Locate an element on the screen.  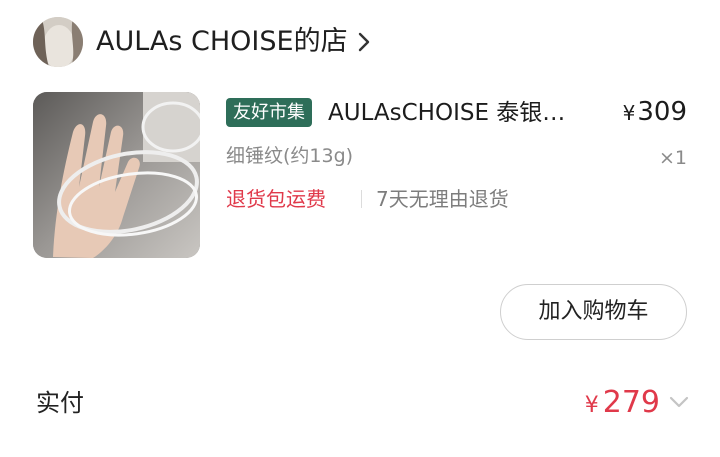
product-image is located at coordinates (116, 175).